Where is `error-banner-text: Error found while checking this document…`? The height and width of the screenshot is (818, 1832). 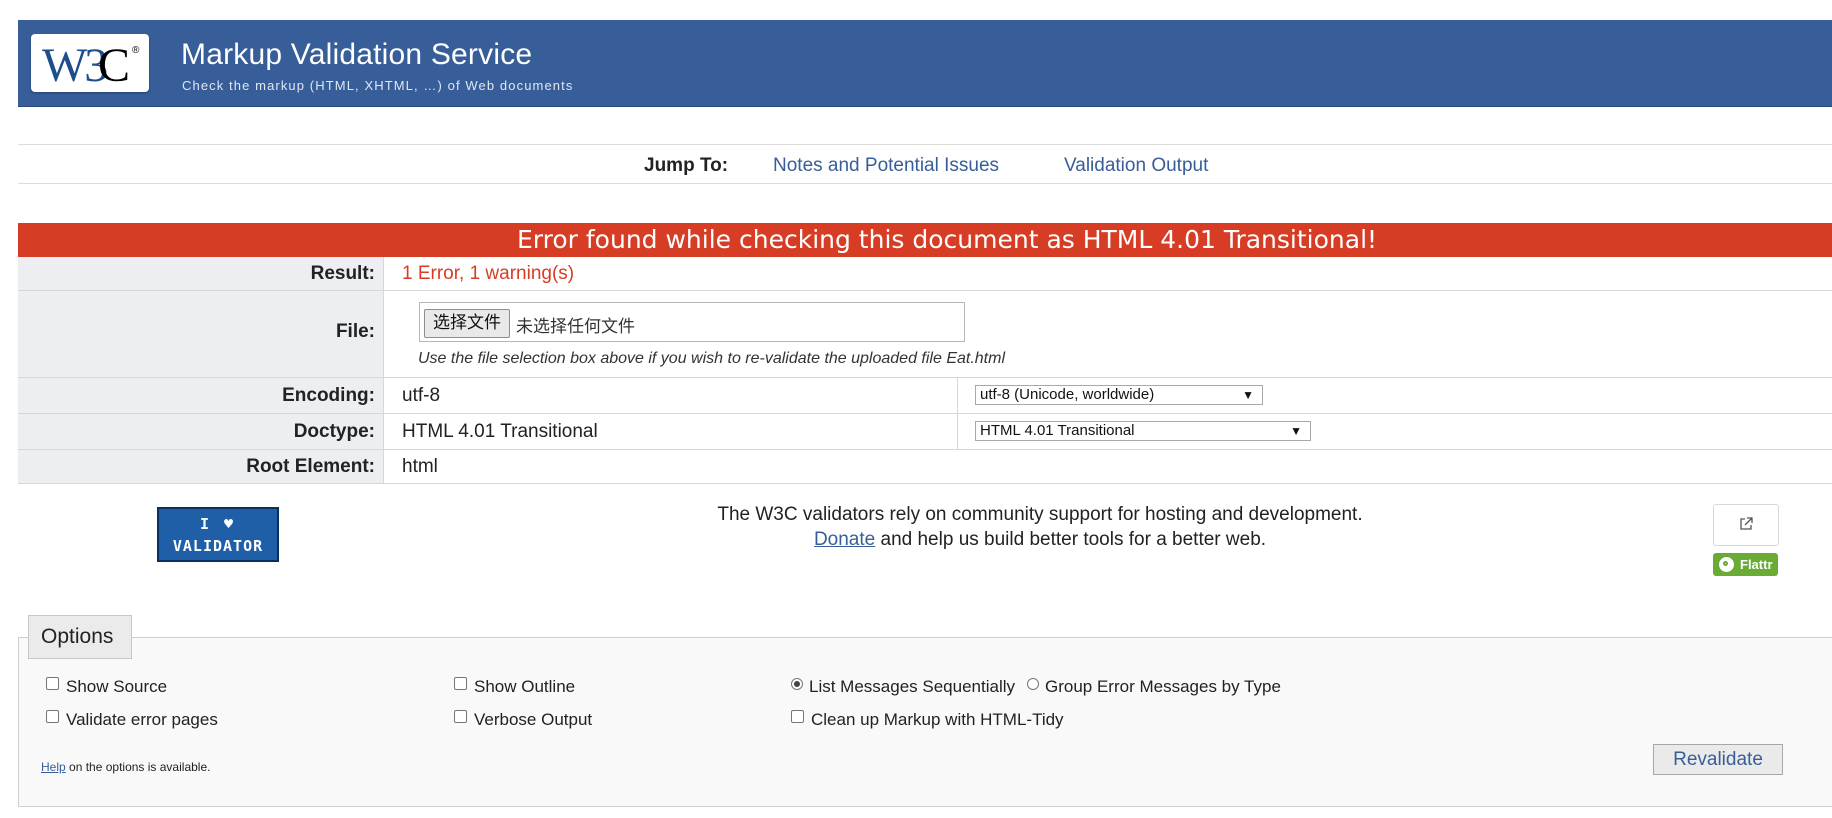
error-banner-text: Error found while checking this document… is located at coordinates (947, 239).